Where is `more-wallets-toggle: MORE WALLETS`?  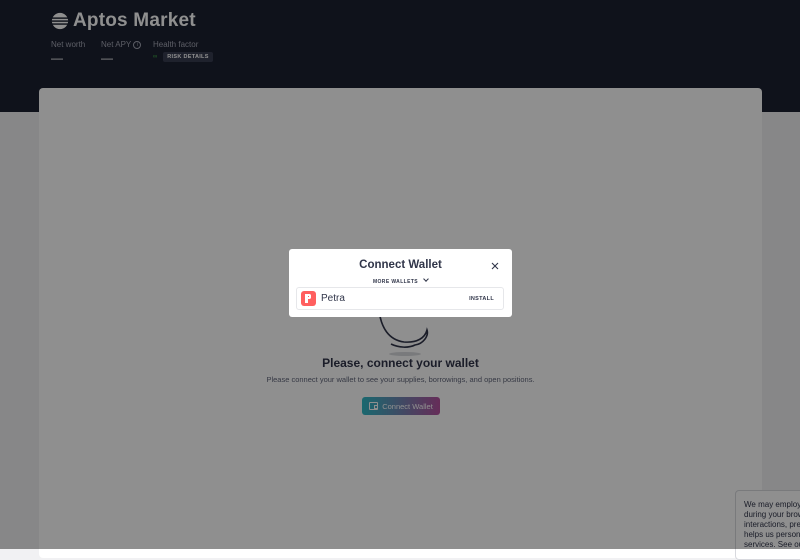
more-wallets-toggle: MORE WALLETS is located at coordinates (400, 280).